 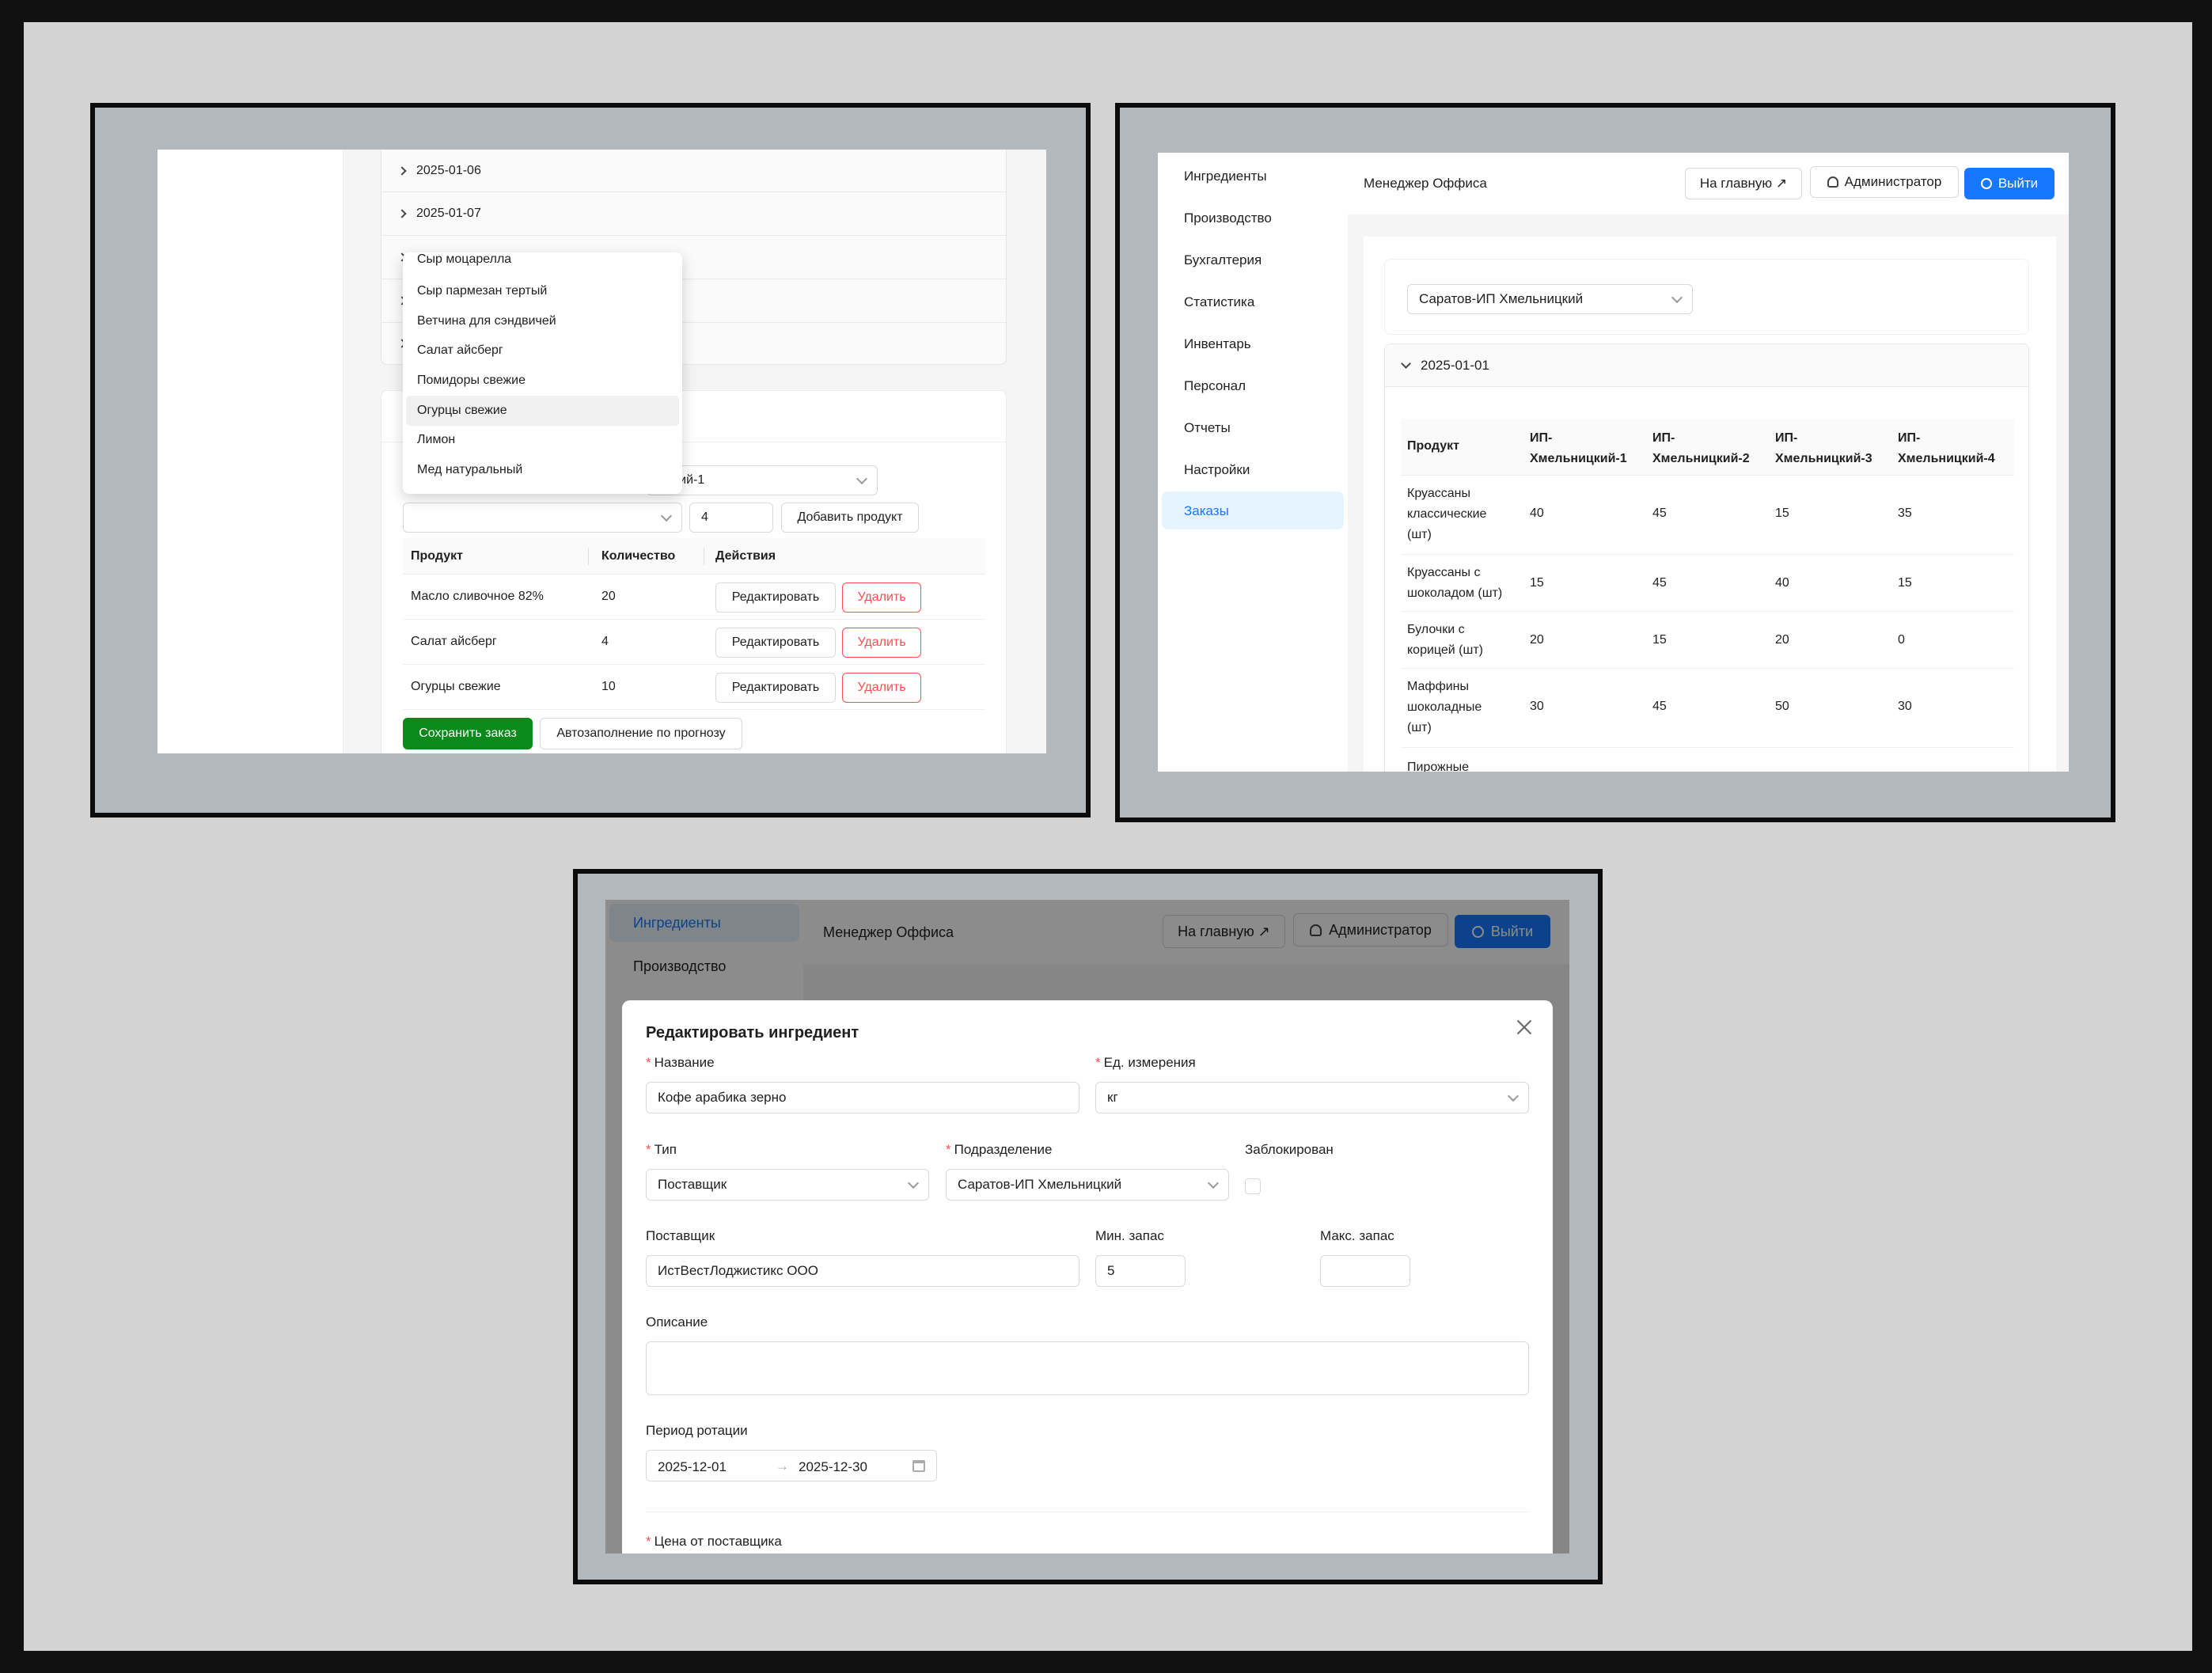 I want to click on blocked-label: Заблокирован, so click(x=1289, y=1149).